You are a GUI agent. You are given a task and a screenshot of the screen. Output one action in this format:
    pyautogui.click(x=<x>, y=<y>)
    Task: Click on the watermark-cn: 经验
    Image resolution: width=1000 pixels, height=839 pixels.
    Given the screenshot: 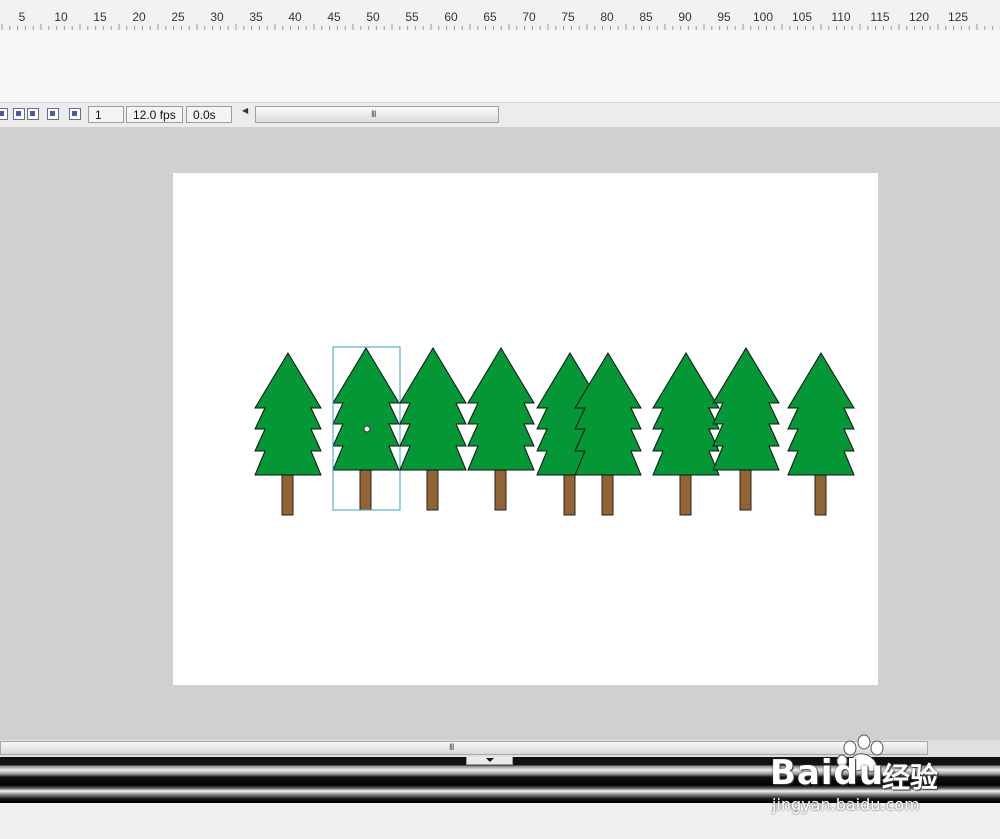 What is the action you would take?
    pyautogui.click(x=910, y=777)
    